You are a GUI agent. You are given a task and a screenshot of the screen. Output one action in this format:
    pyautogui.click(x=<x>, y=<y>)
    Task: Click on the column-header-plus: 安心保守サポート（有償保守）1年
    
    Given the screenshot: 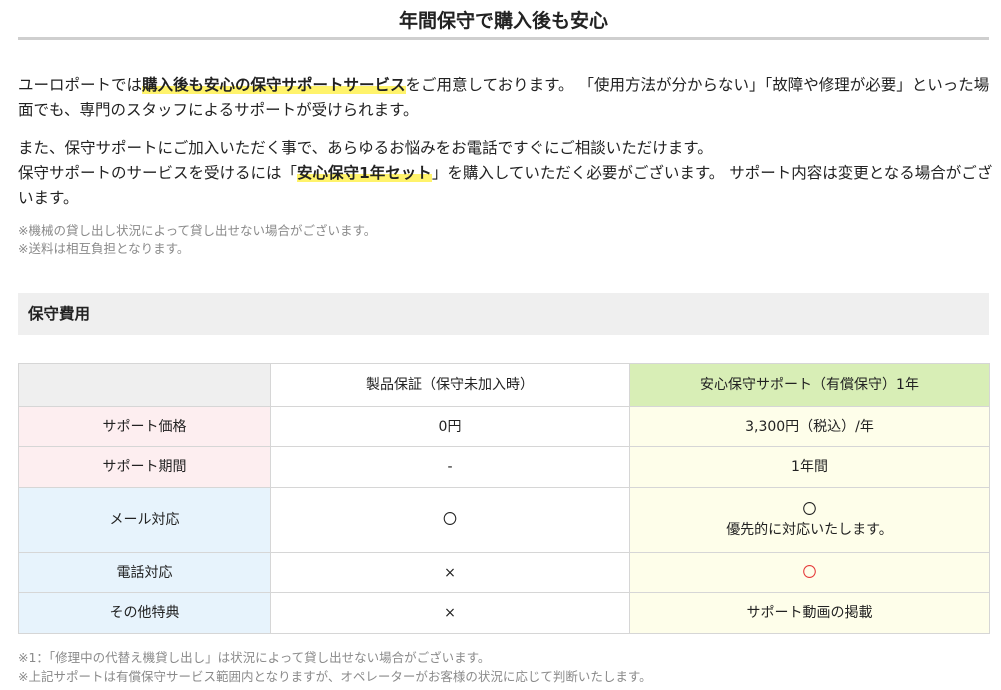 What is the action you would take?
    pyautogui.click(x=809, y=385)
    